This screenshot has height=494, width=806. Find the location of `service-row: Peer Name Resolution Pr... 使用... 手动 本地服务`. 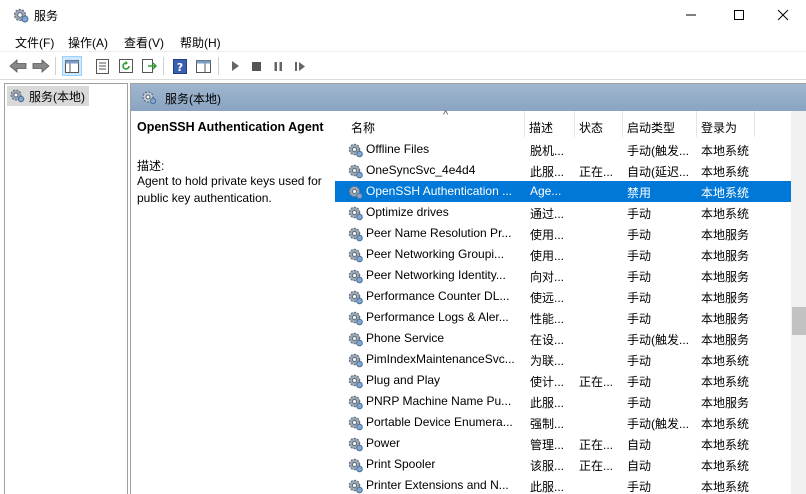

service-row: Peer Name Resolution Pr... 使用... 手动 本地服务 is located at coordinates (563, 233).